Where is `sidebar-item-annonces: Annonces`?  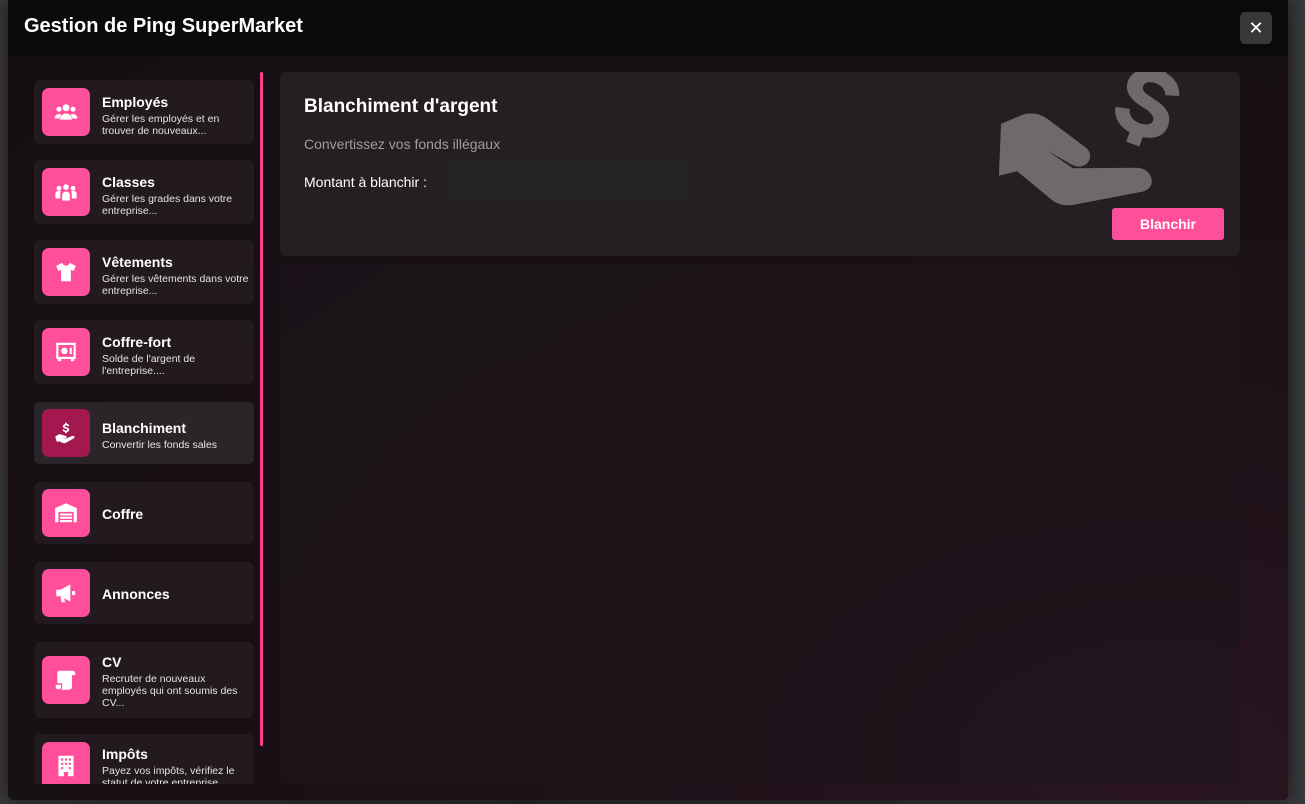 sidebar-item-annonces: Annonces is located at coordinates (144, 593).